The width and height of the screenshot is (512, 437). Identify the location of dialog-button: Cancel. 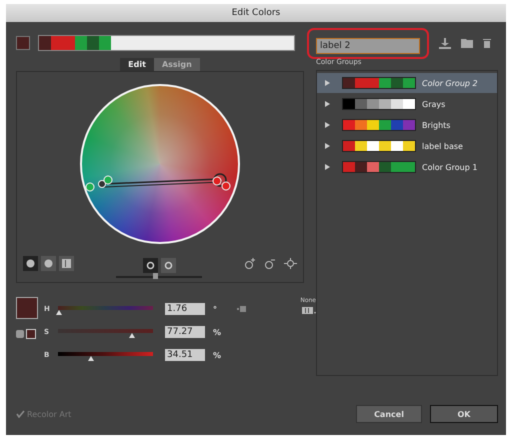
(389, 414).